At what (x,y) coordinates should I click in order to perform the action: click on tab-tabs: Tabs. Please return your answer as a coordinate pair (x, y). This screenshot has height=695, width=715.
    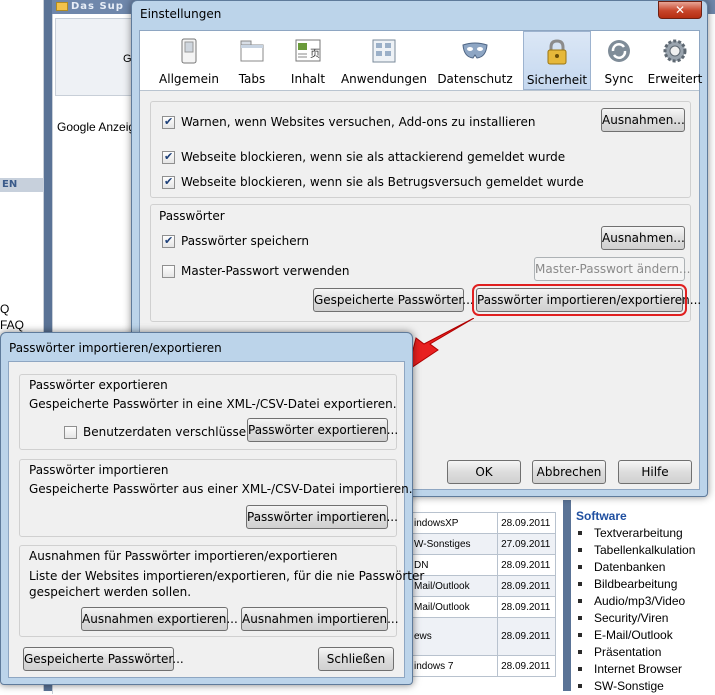
    Looking at the image, I should click on (252, 60).